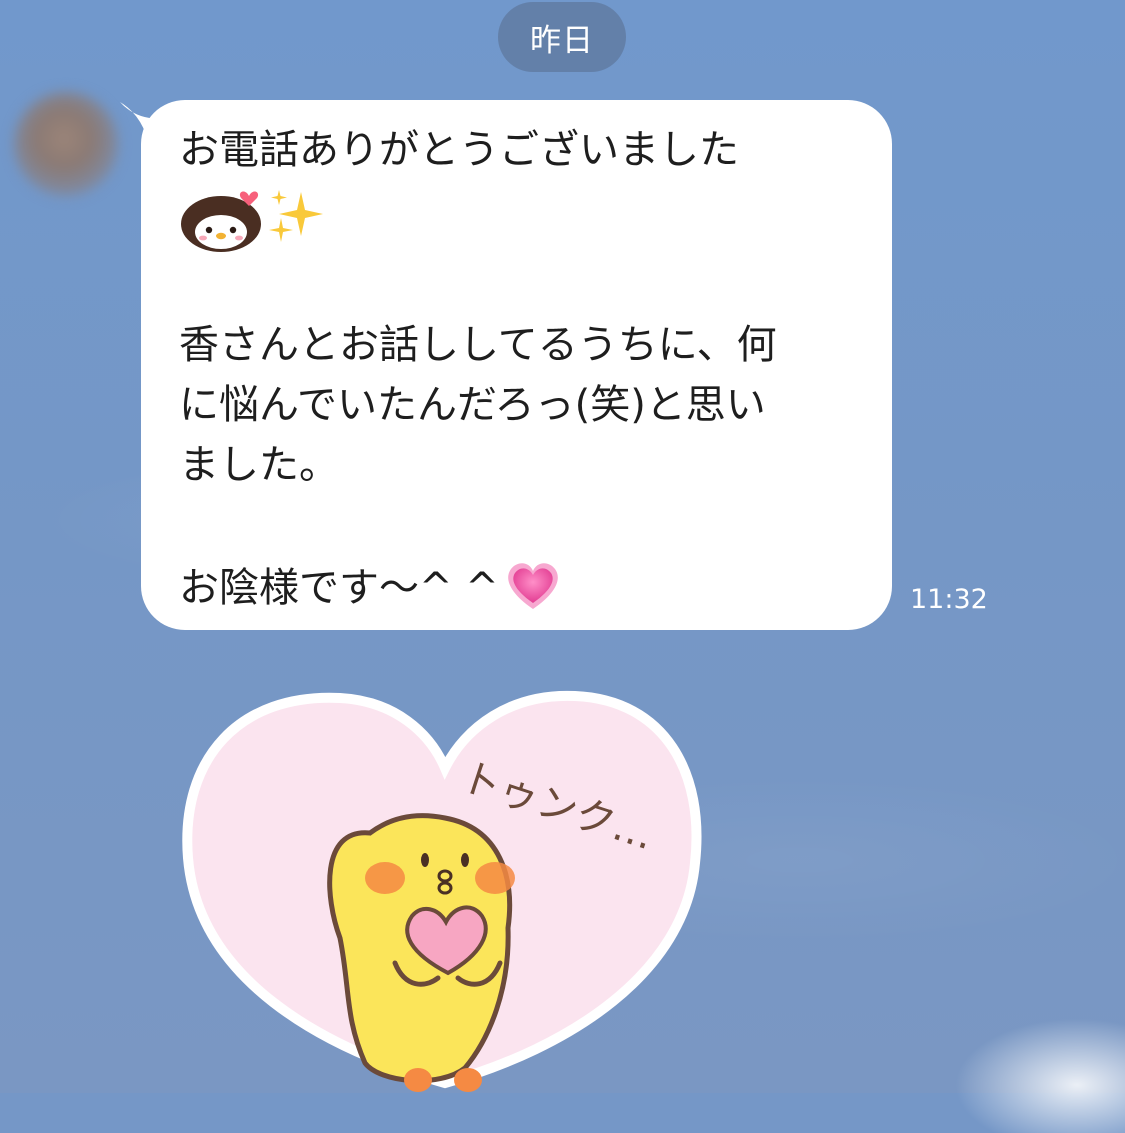  I want to click on avatar, so click(66, 144).